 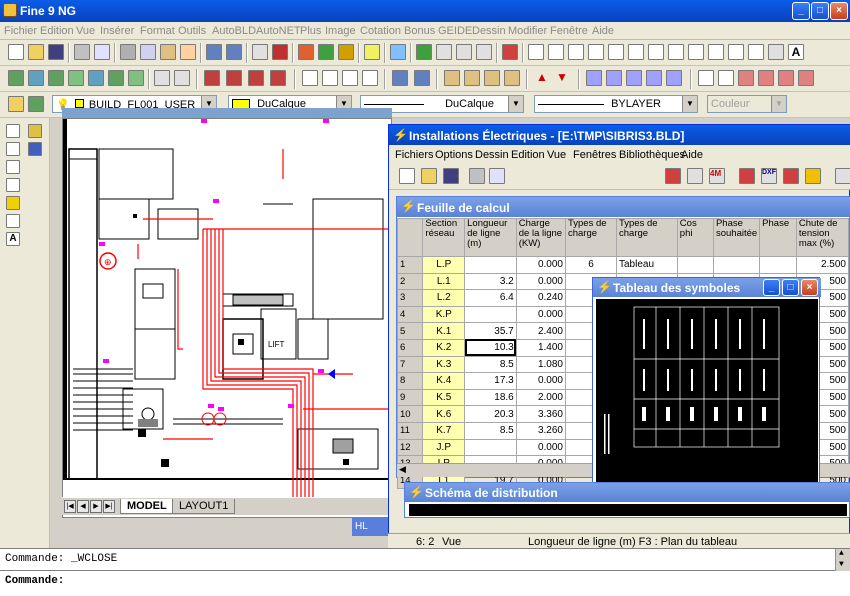 What do you see at coordinates (444, 447) in the screenshot?
I see `section-cell: J.P` at bounding box center [444, 447].